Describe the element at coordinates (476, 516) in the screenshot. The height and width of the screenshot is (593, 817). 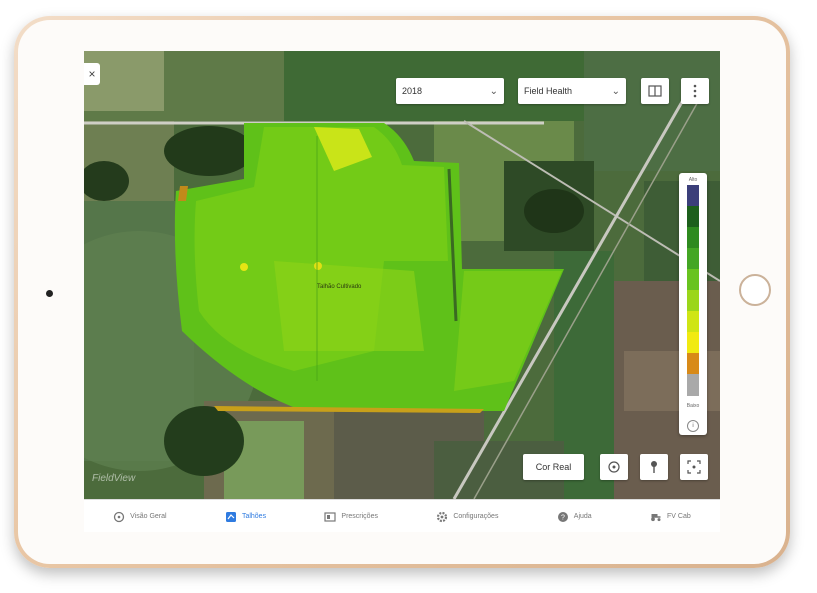
I see `tab-settings-label: Configurações` at that location.